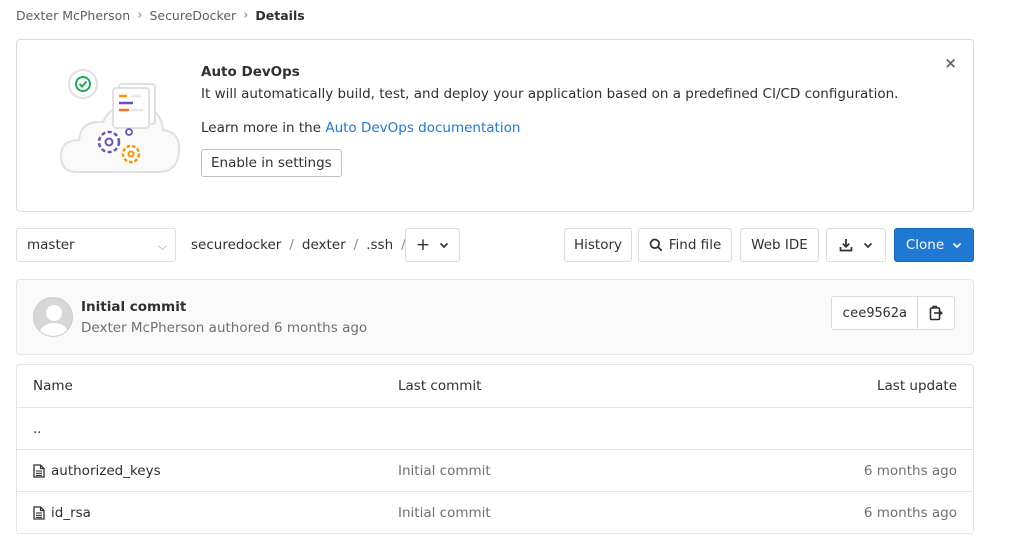 The height and width of the screenshot is (549, 1015). I want to click on find-file-button: Find file, so click(685, 245).